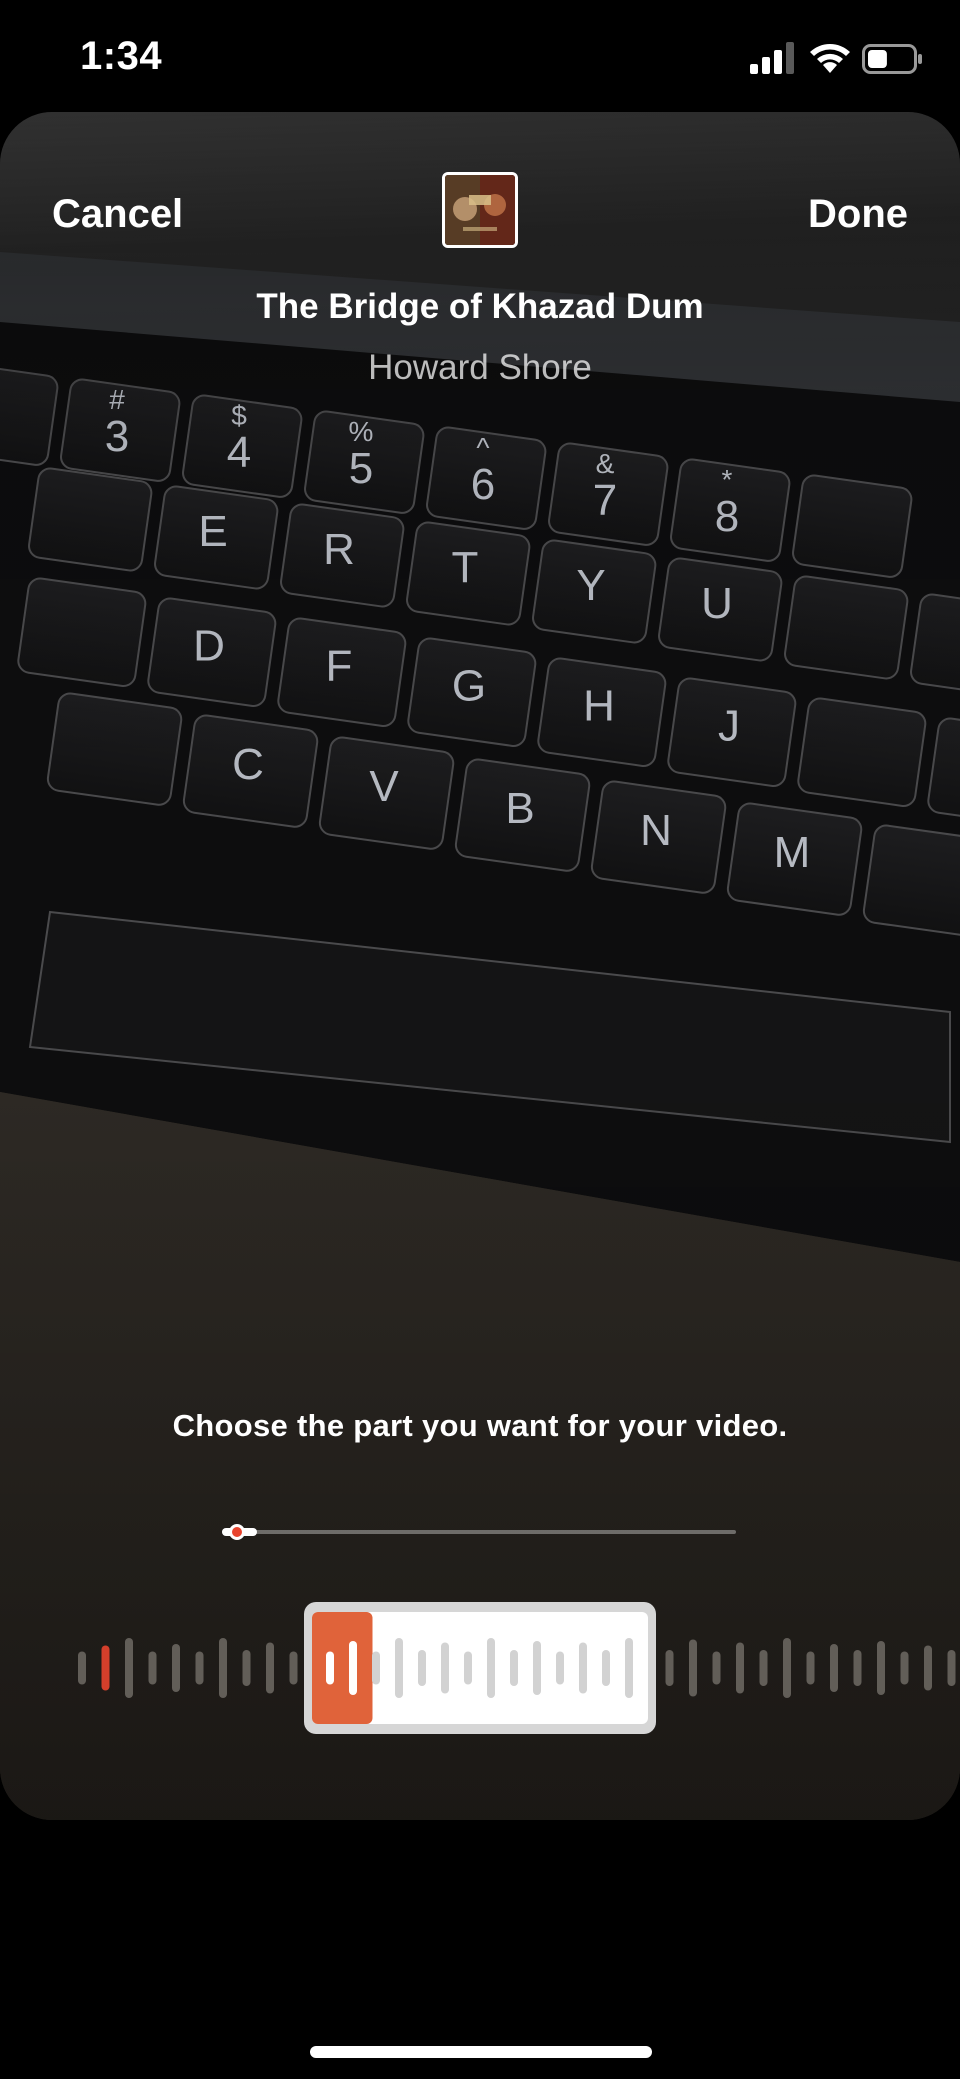 This screenshot has height=2079, width=960. I want to click on home-indicator, so click(481, 2052).